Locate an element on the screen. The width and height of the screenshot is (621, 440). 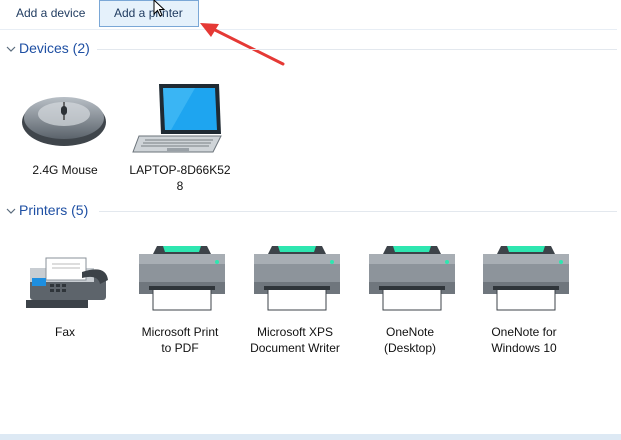
mouse-icon is located at coordinates (64, 121).